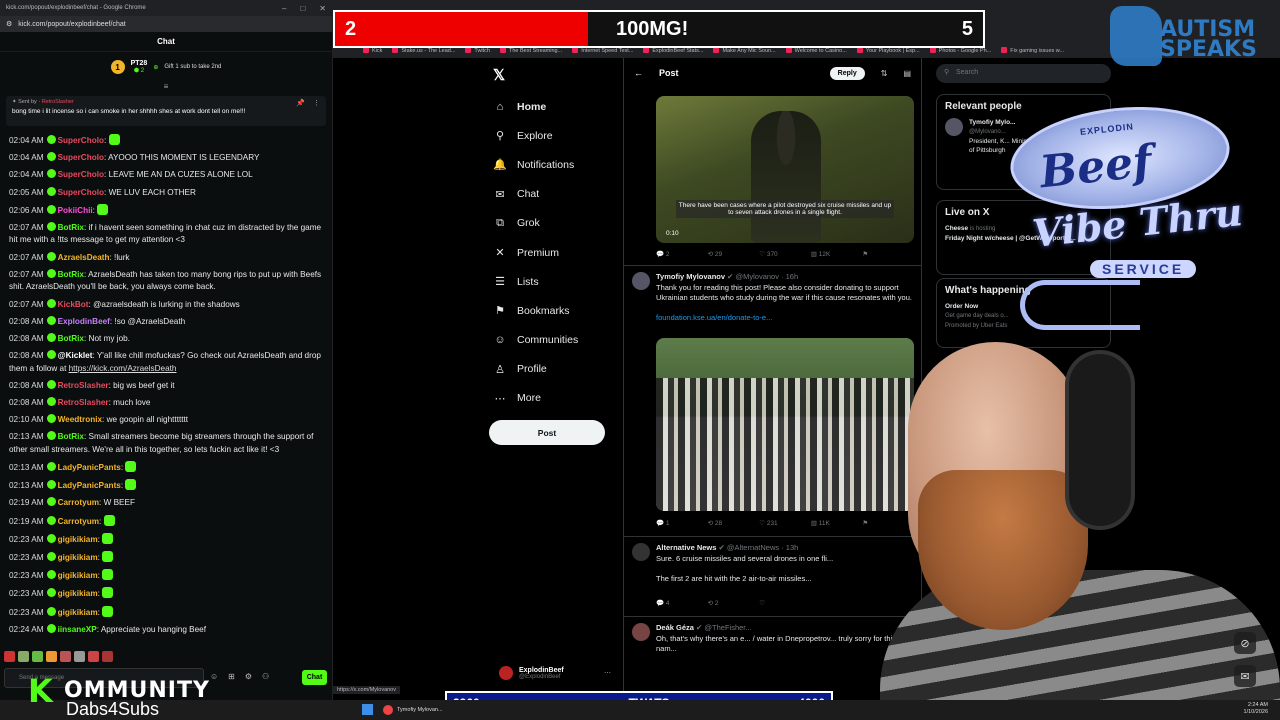  I want to click on chat-message: 02:08 AM RetroSlasher: big ws beef get it, so click(166, 386).